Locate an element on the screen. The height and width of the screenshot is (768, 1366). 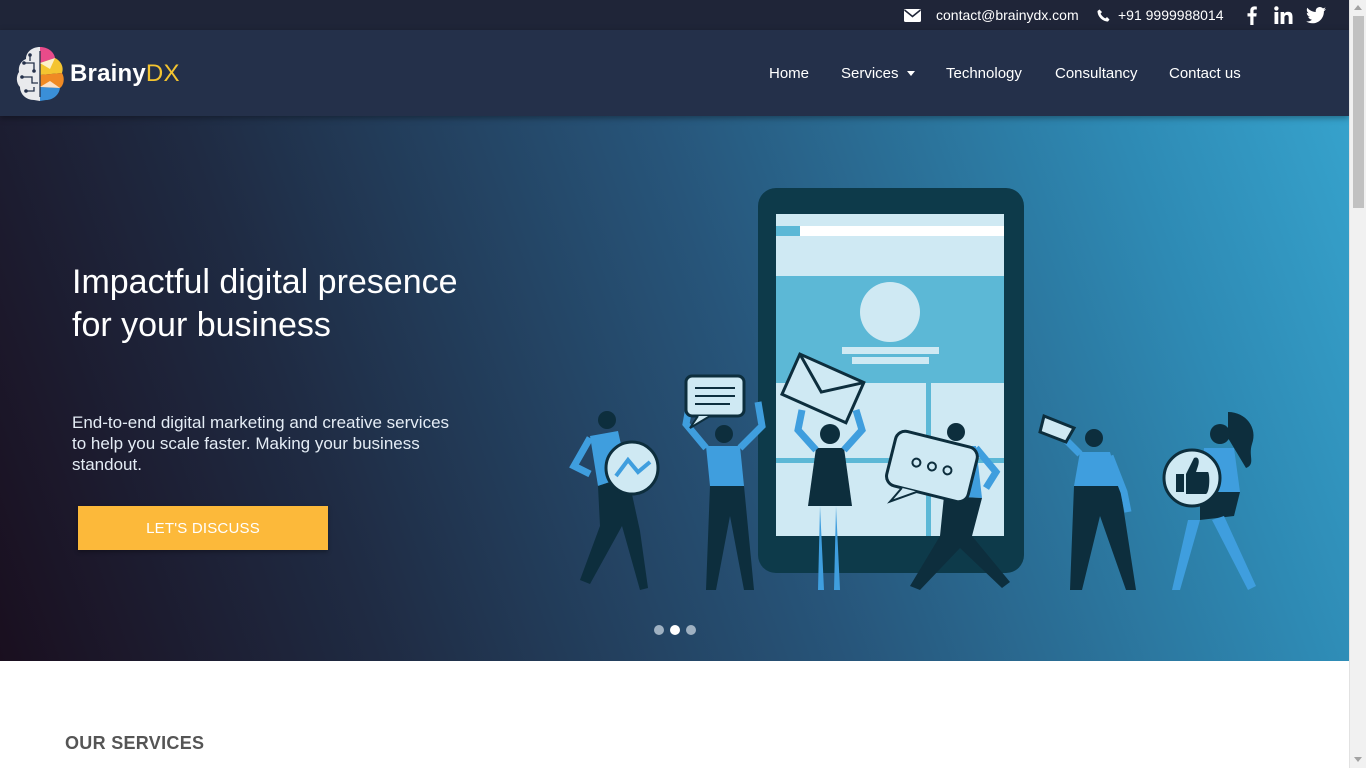
brand-name: BrainyDX is located at coordinates (125, 74).